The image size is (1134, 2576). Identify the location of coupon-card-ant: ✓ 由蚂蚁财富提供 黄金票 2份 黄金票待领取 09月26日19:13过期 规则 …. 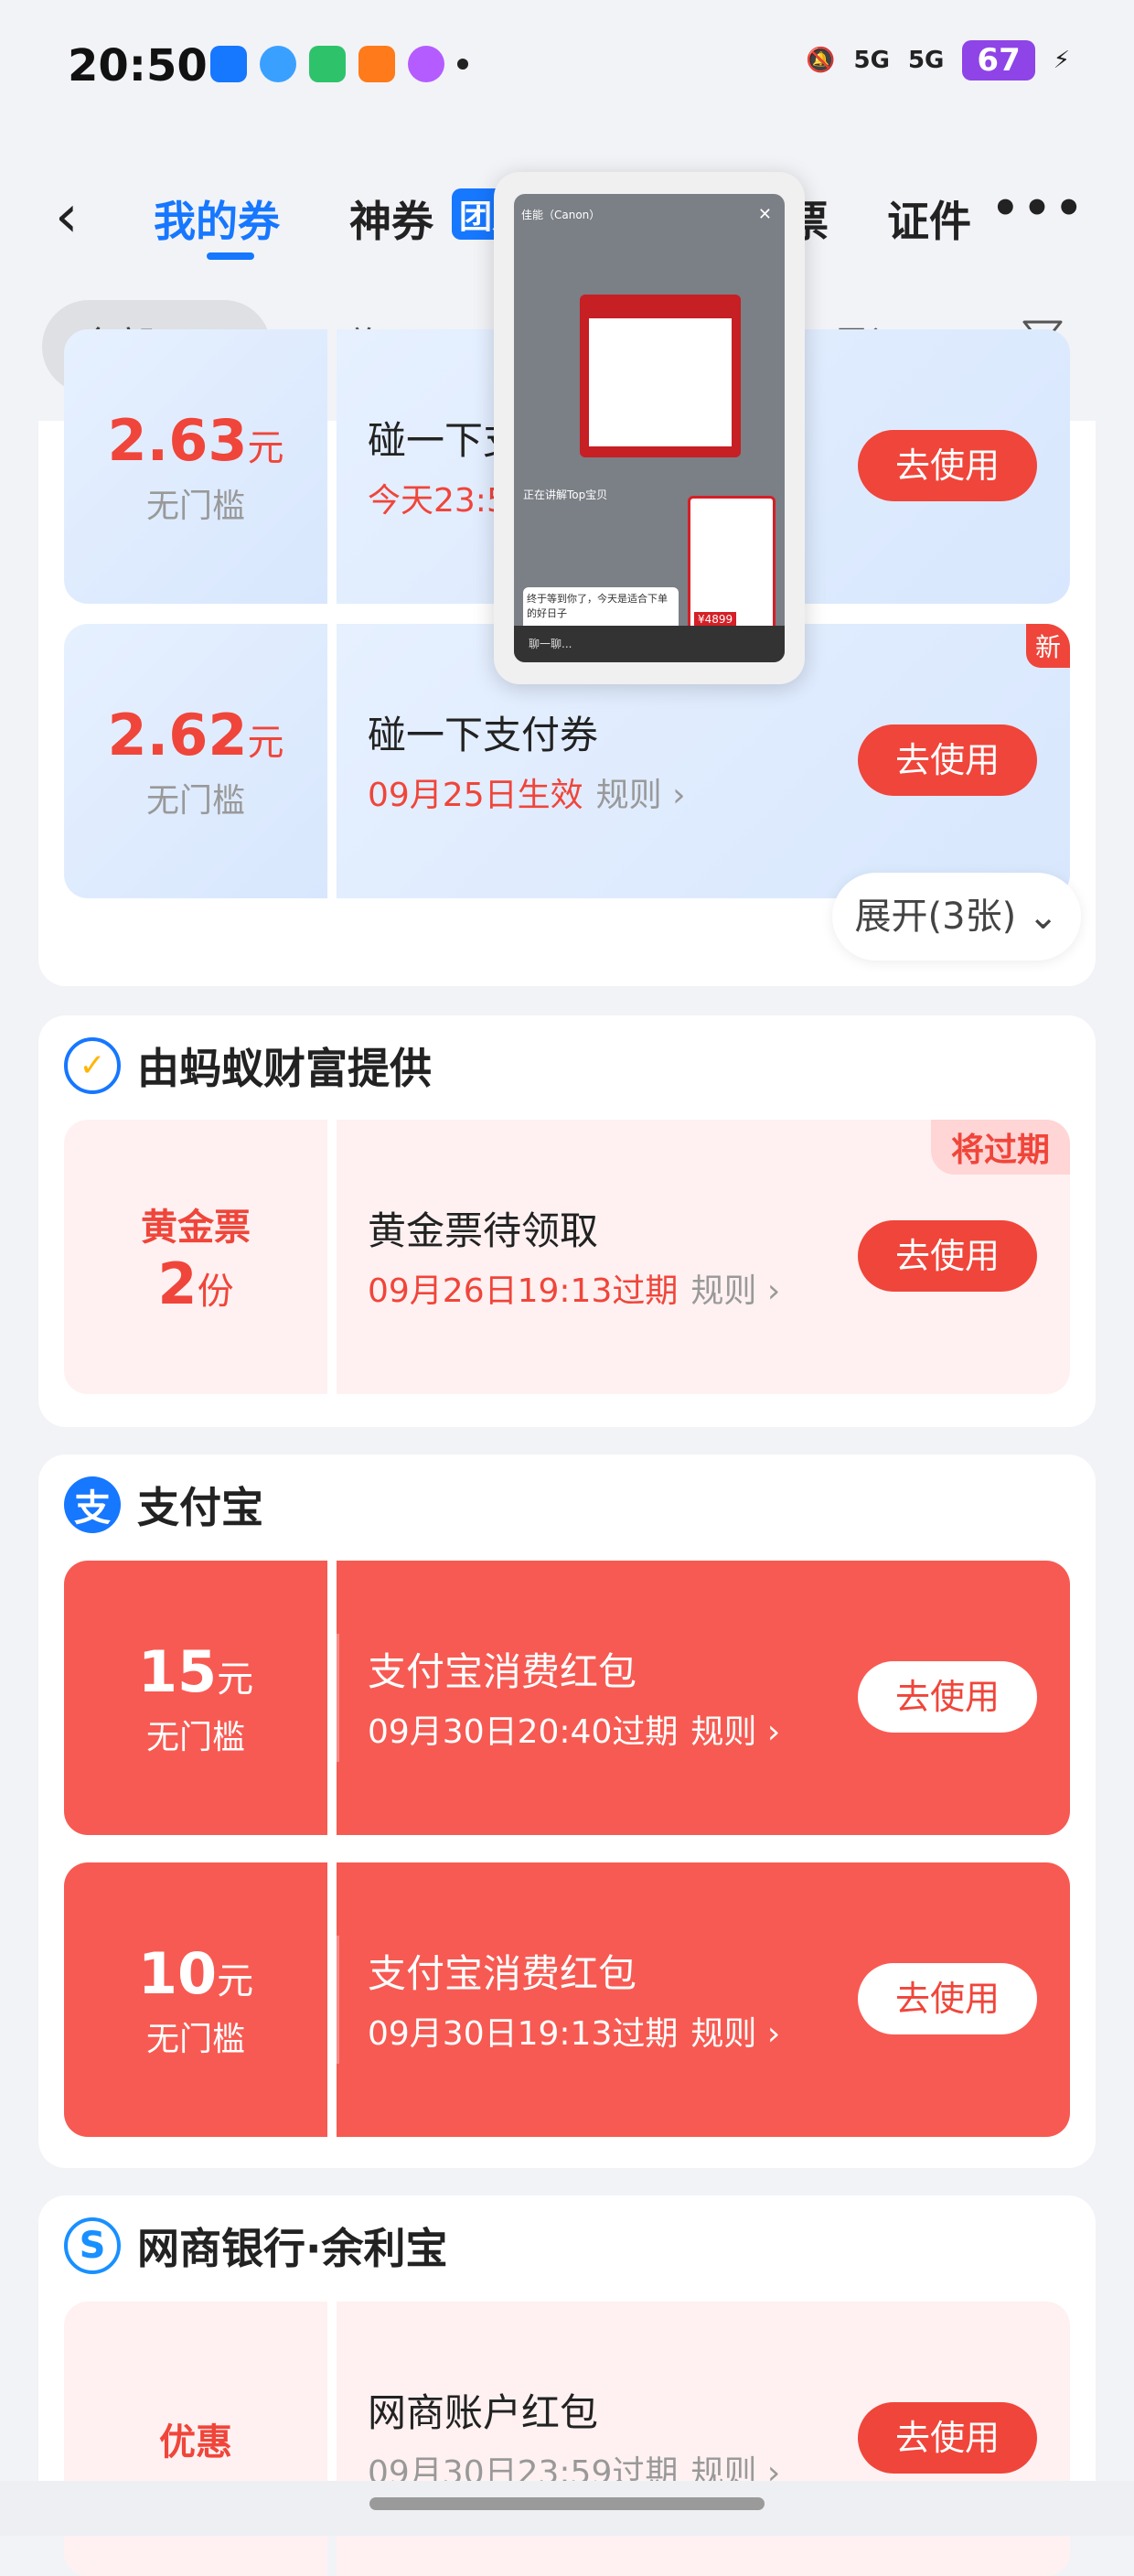
(567, 1221).